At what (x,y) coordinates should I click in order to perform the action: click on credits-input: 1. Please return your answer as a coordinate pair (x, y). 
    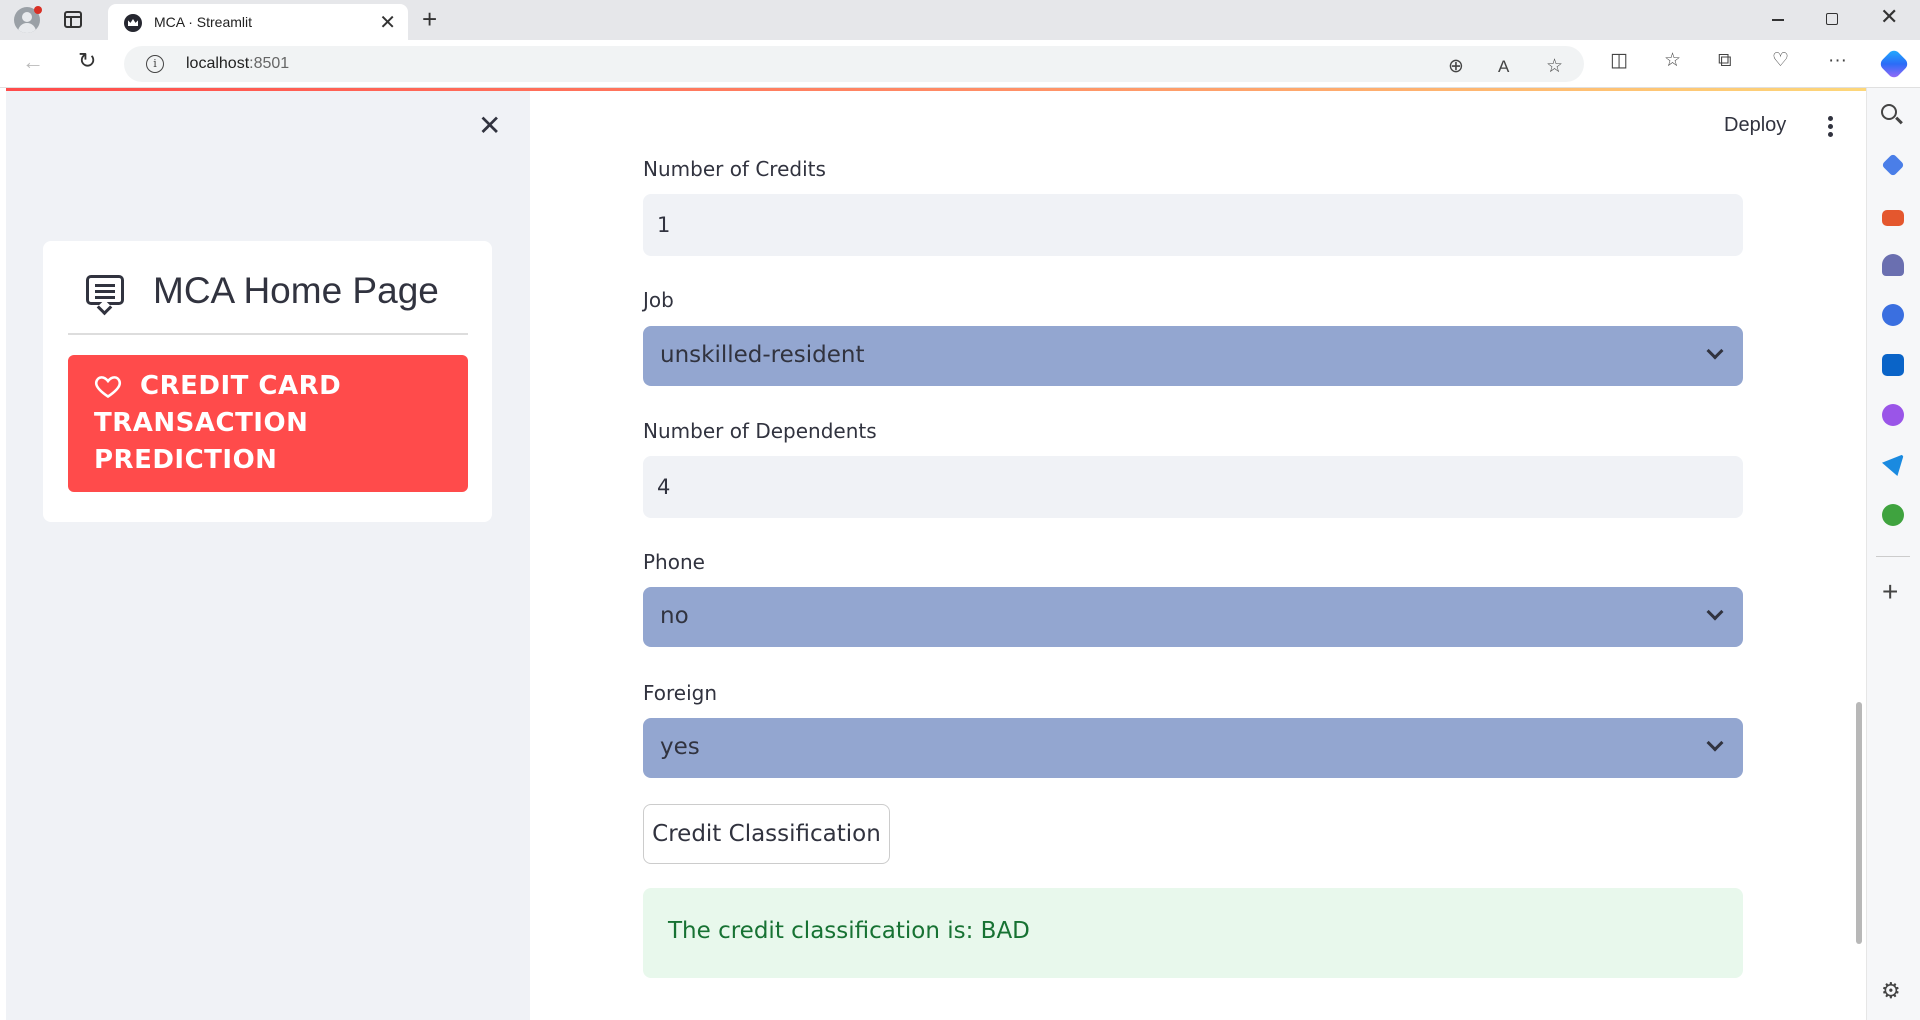
    Looking at the image, I should click on (1193, 225).